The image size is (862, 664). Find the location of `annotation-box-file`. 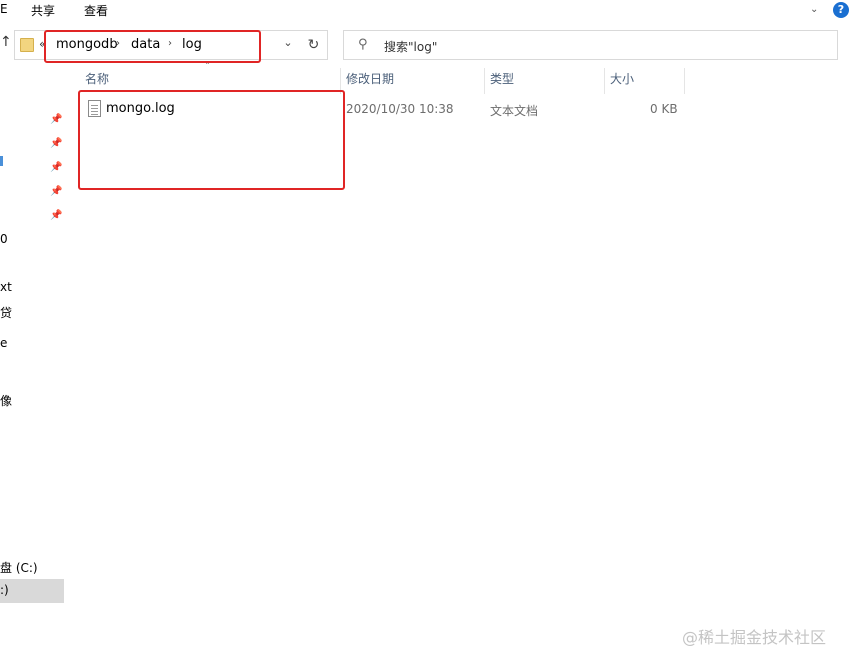

annotation-box-file is located at coordinates (211, 140).